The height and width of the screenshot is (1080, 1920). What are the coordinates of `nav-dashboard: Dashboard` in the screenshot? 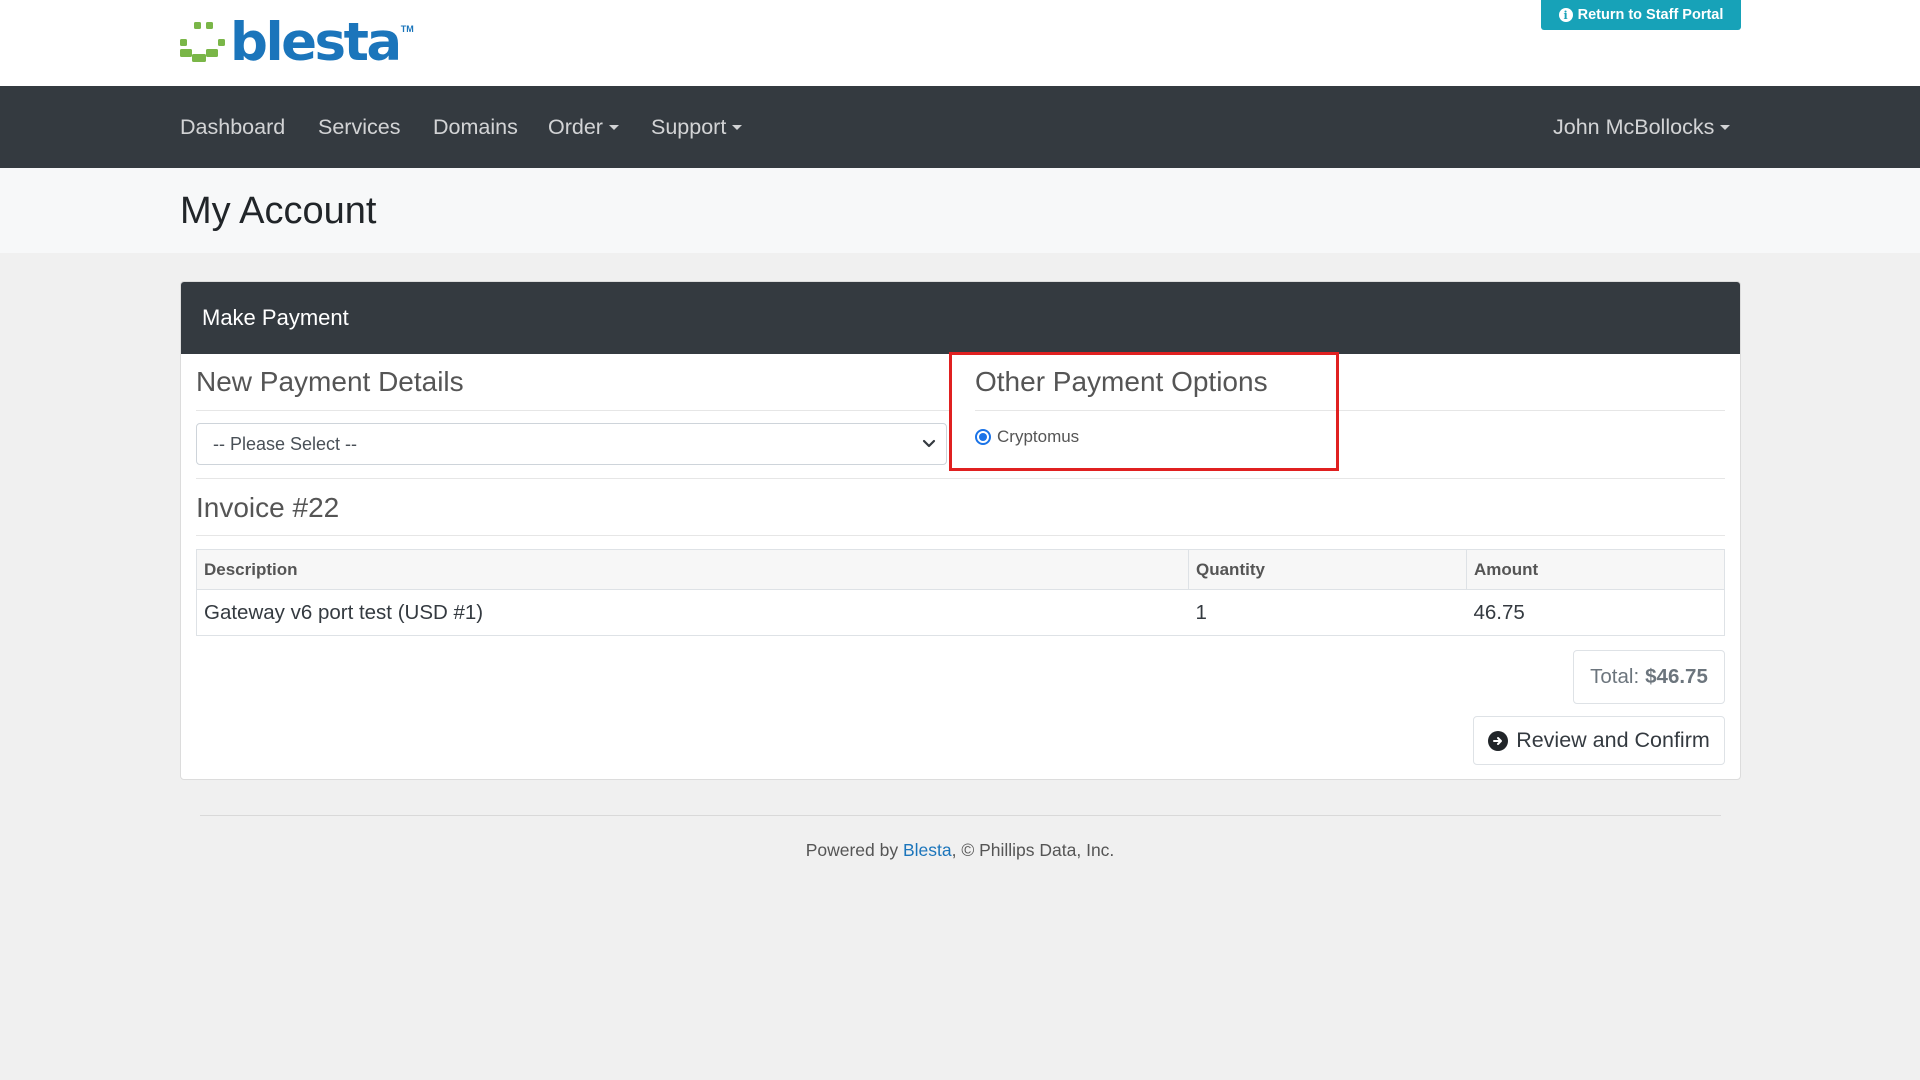 It's located at (232, 127).